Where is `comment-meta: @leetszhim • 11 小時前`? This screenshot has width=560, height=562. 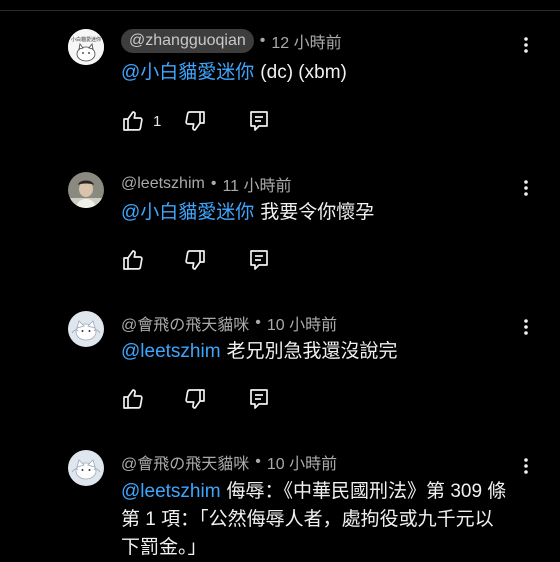
comment-meta: @leetszhim • 11 小時前 is located at coordinates (206, 184).